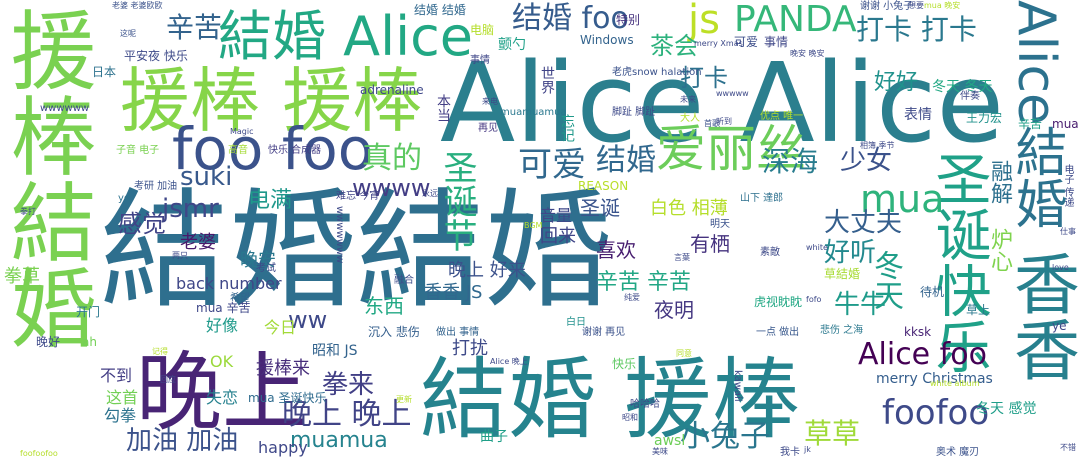  I want to click on word-xinku-right: 辛苦, so click(1030, 124).